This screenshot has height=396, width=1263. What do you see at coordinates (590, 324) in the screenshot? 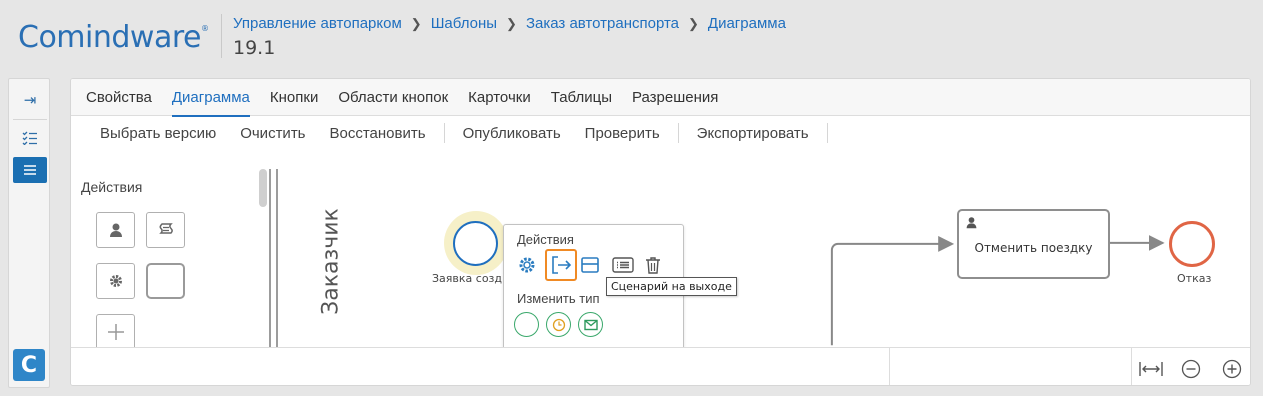
I see `message-event-icon` at bounding box center [590, 324].